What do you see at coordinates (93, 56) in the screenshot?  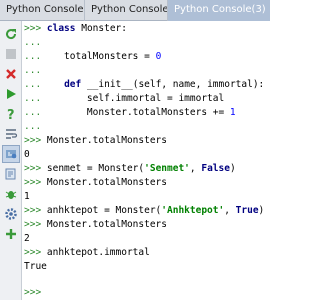 I see `console-line: ... totalMonsters = 0` at bounding box center [93, 56].